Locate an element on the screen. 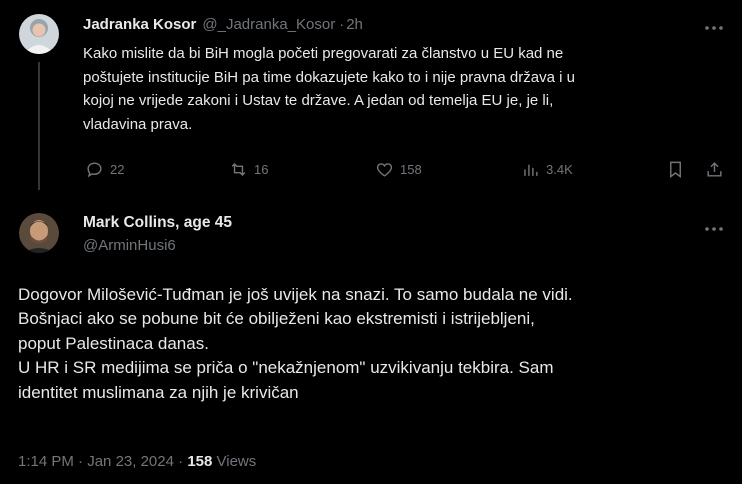  reply-icon is located at coordinates (94, 170).